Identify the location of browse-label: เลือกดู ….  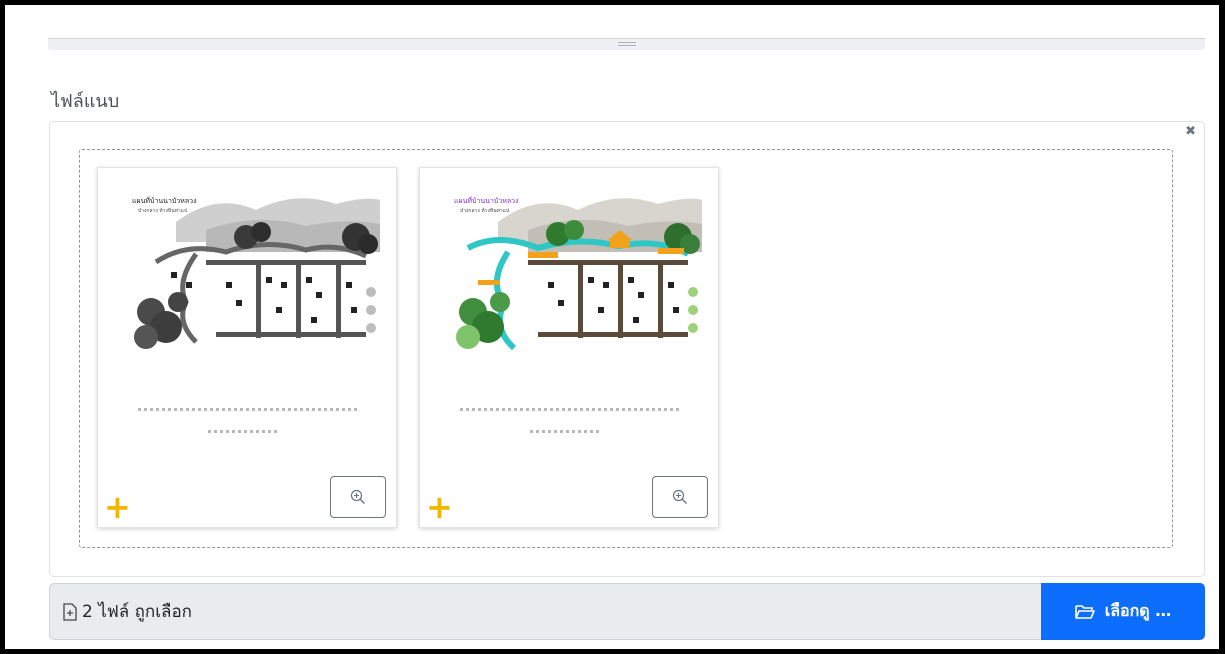
(1138, 610).